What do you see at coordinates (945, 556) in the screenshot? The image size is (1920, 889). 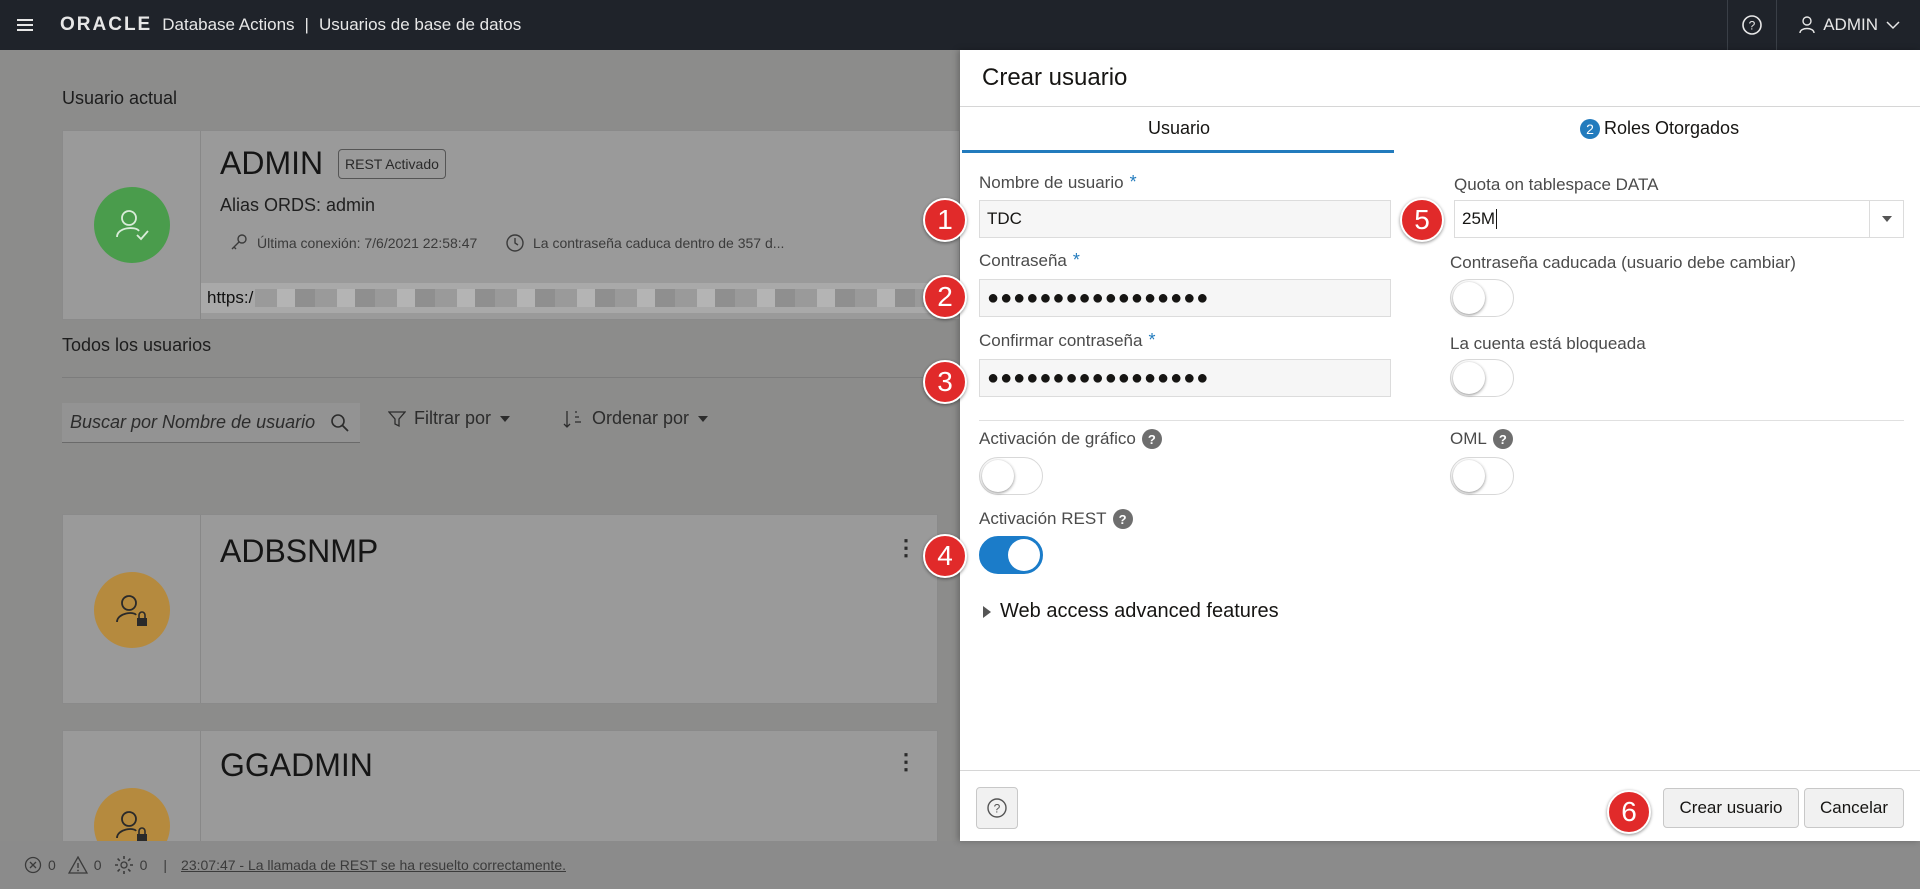 I see `annotation-marker: 4` at bounding box center [945, 556].